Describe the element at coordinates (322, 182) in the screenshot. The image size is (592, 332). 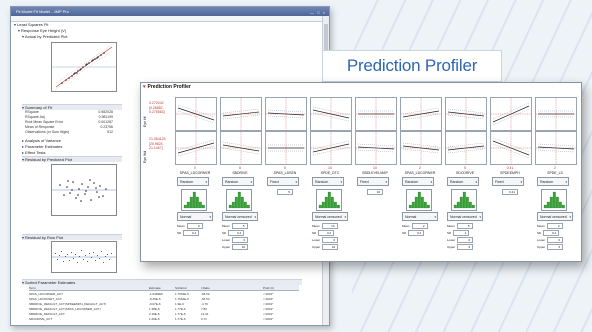
I see `dropdown-value: Random` at that location.